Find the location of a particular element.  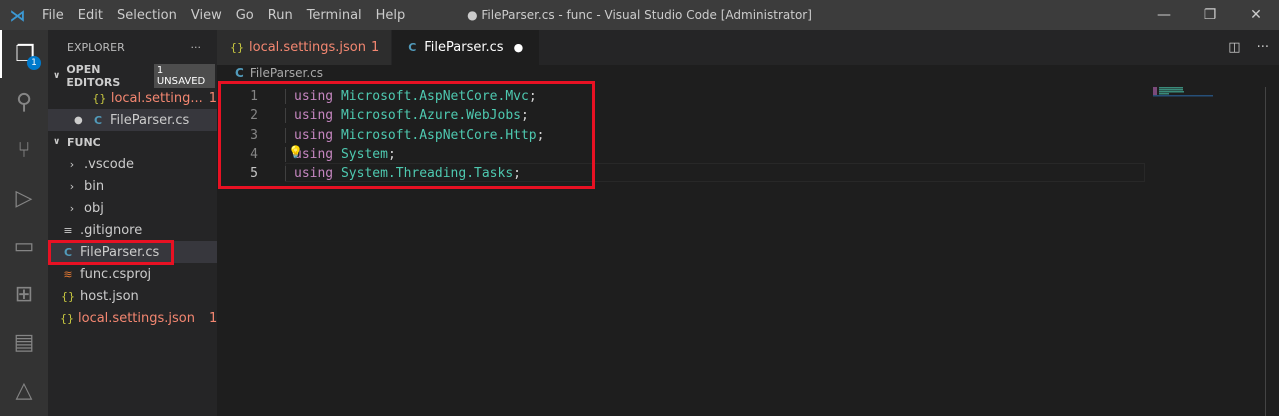

folder-obj: › obj is located at coordinates (132, 208).